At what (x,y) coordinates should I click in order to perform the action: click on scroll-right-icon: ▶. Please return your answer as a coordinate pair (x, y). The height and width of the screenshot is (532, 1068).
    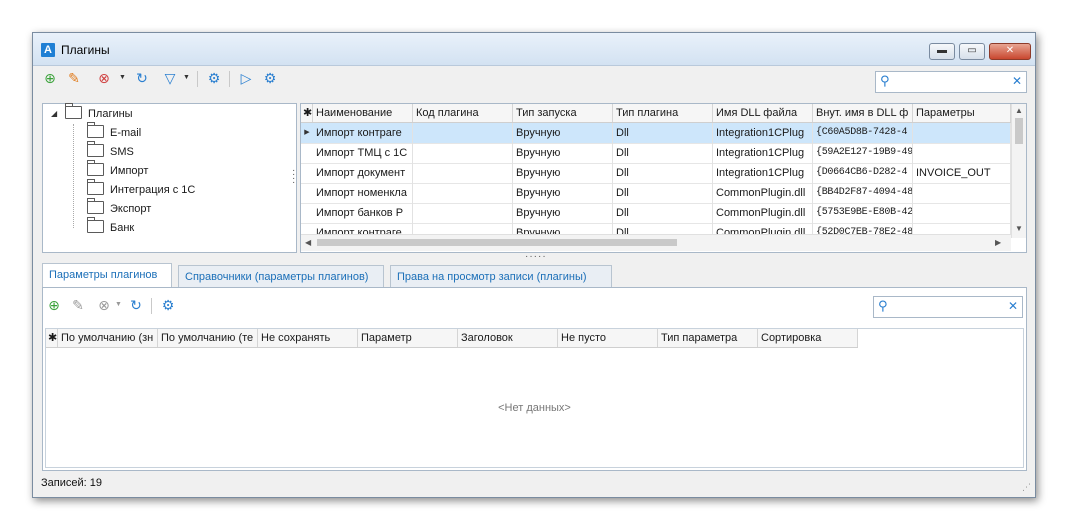
    Looking at the image, I should click on (998, 242).